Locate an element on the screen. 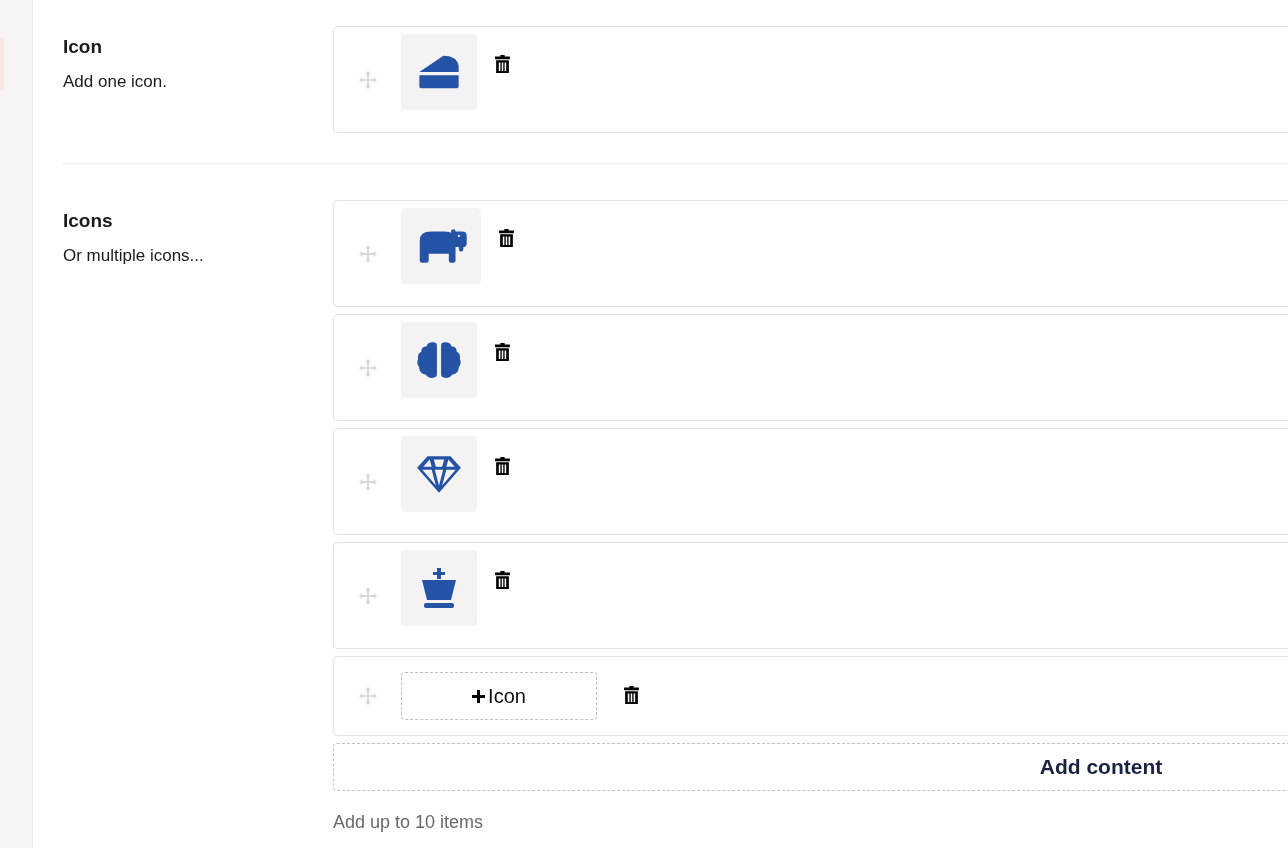 The width and height of the screenshot is (1288, 848). field-description: Add one icon. is located at coordinates (115, 82).